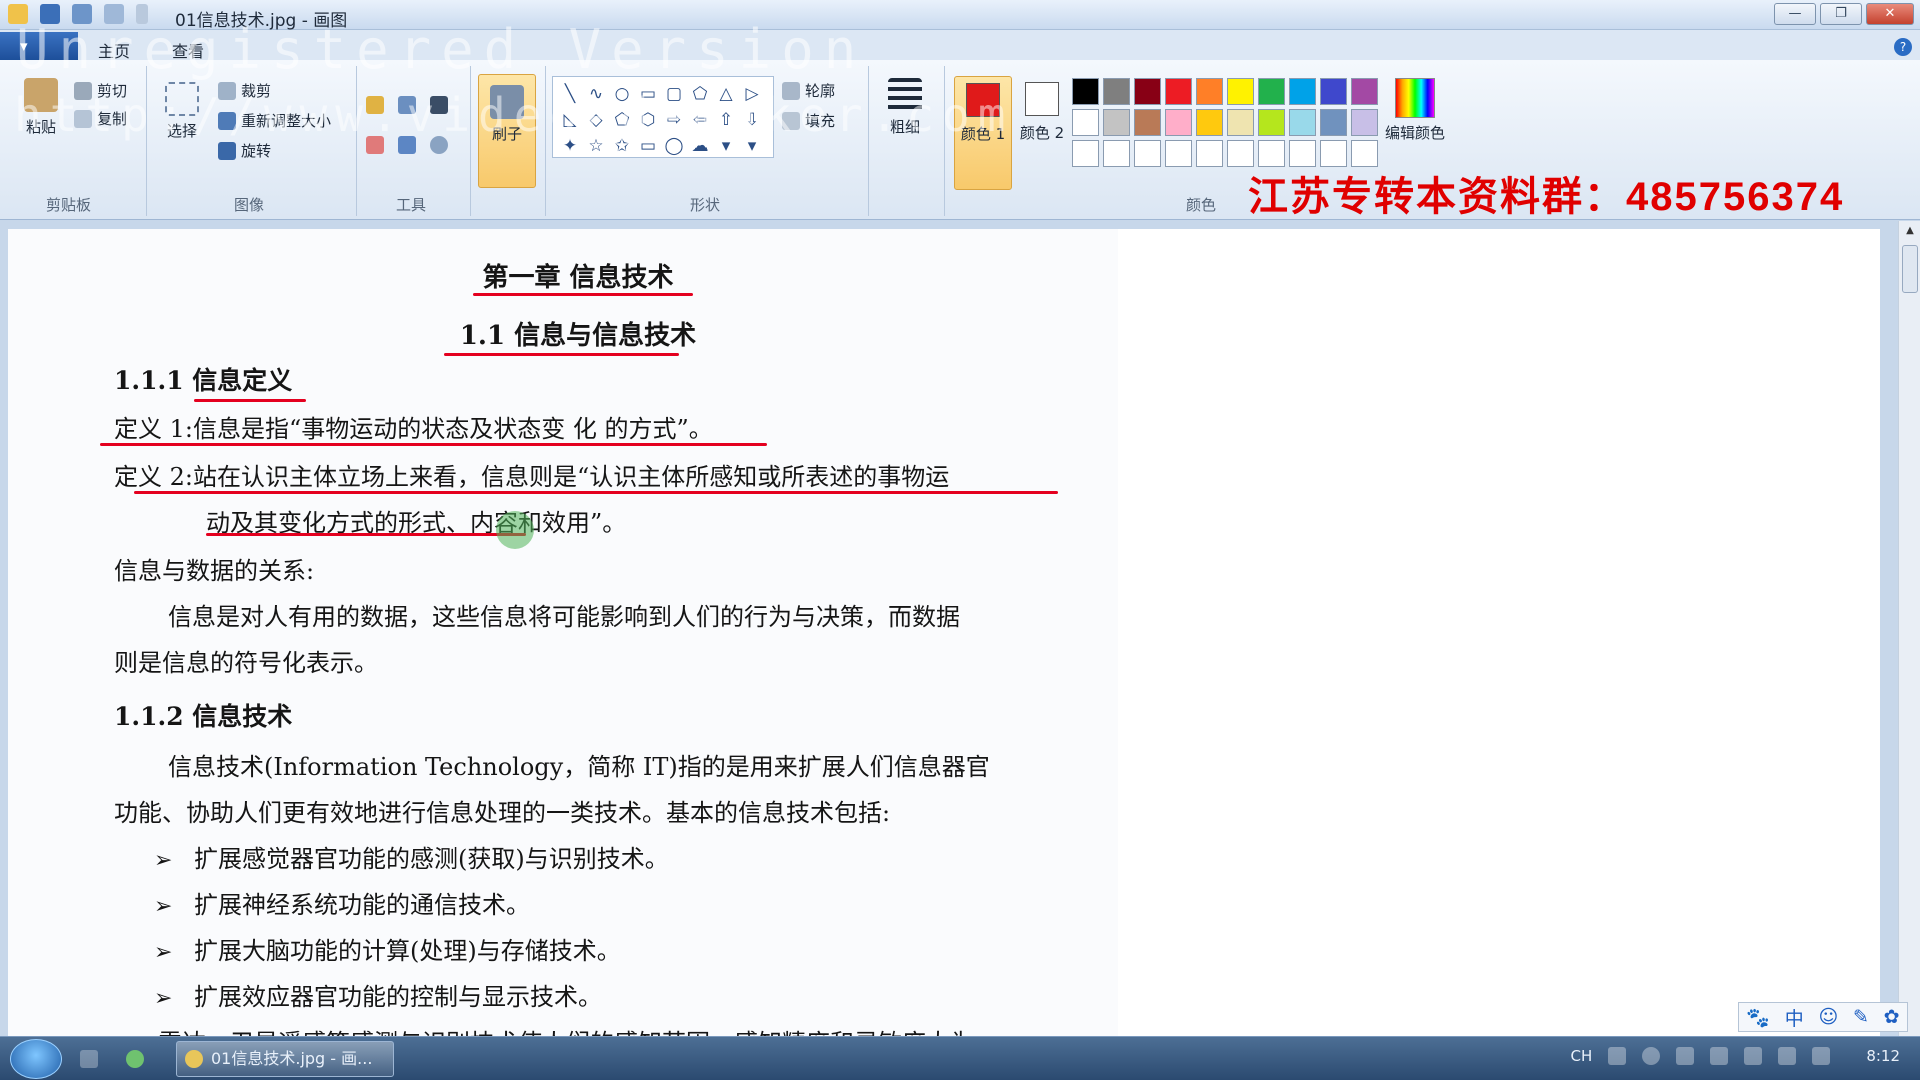  Describe the element at coordinates (1617, 1056) in the screenshot. I see `keyboard-icon` at that location.